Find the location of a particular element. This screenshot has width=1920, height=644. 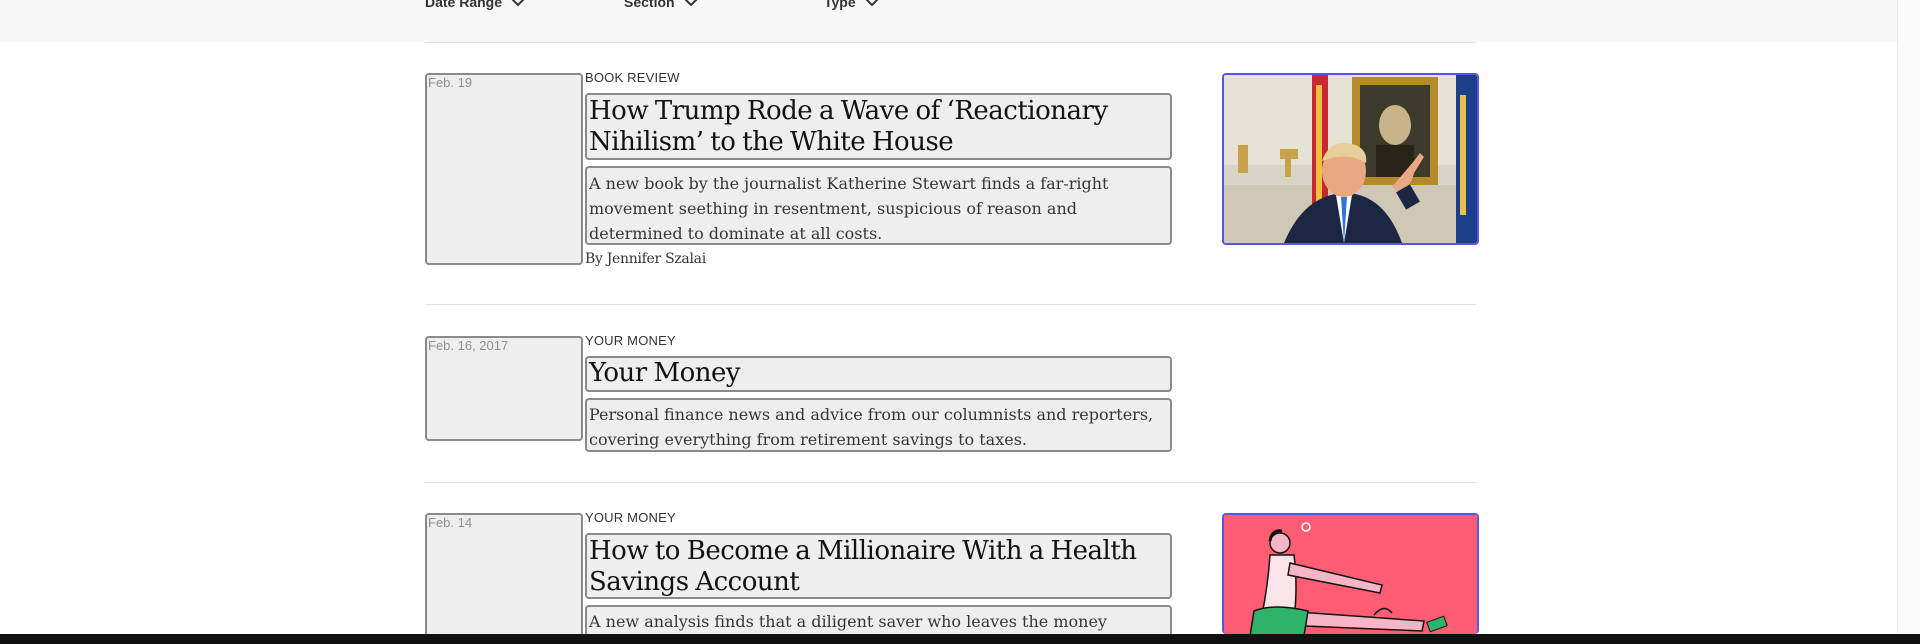

filter-date-range: Date Range is located at coordinates (475, 5).